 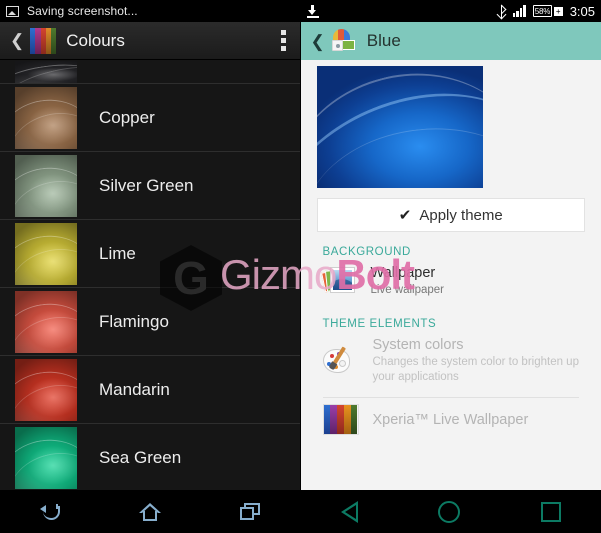 What do you see at coordinates (418, 345) in the screenshot?
I see `option-title: System colors` at bounding box center [418, 345].